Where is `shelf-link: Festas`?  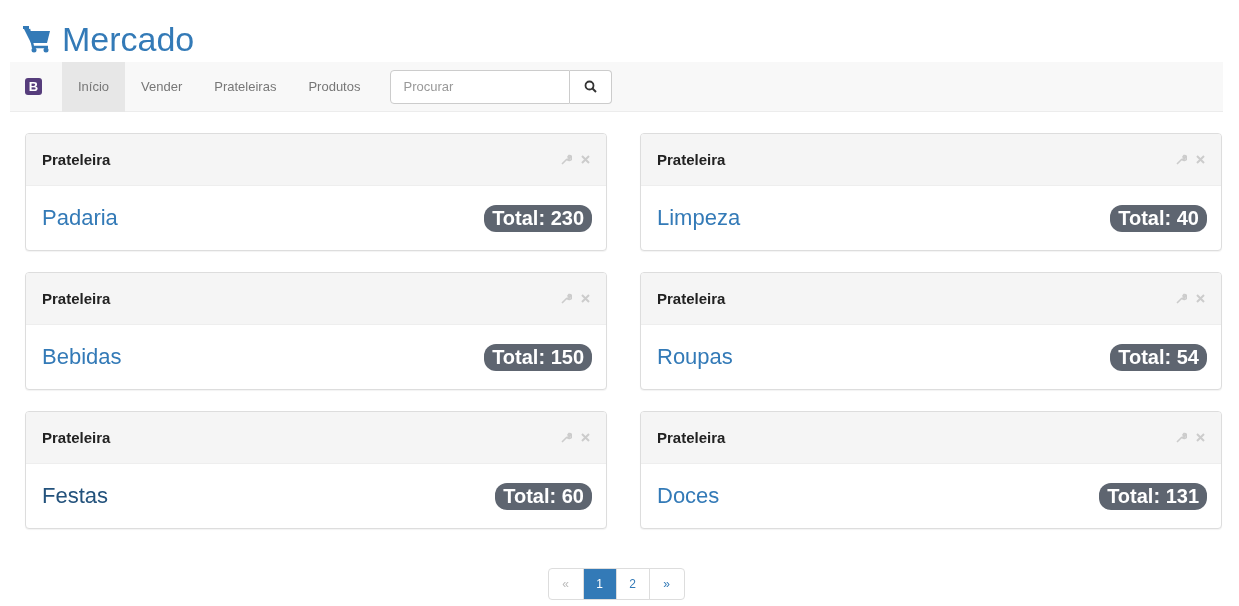
shelf-link: Festas is located at coordinates (75, 496).